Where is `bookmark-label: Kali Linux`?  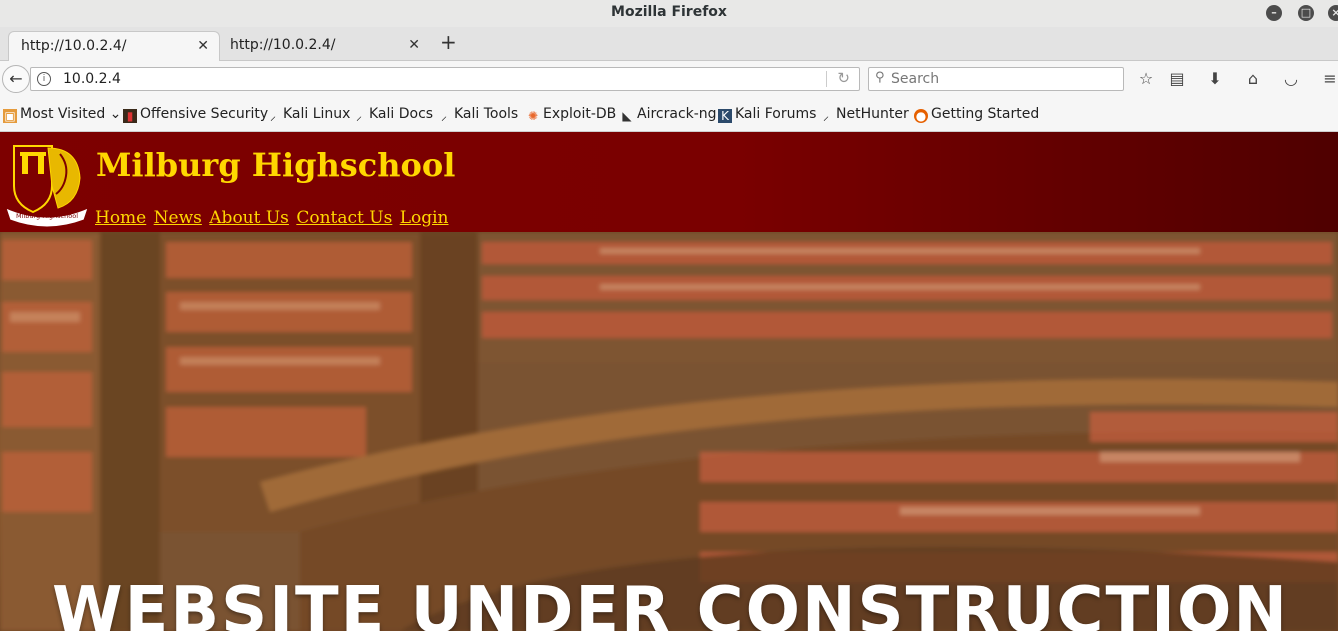 bookmark-label: Kali Linux is located at coordinates (317, 114).